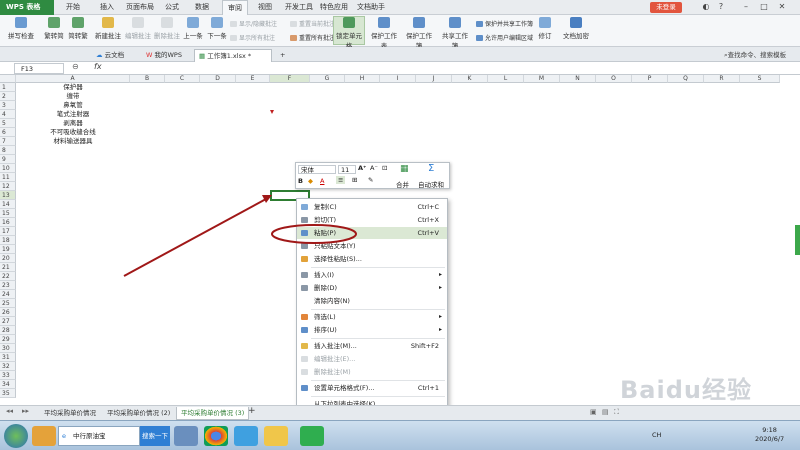 This screenshot has height=450, width=800. Describe the element at coordinates (252, 411) in the screenshot. I see `add-sheet-icon: +` at that location.